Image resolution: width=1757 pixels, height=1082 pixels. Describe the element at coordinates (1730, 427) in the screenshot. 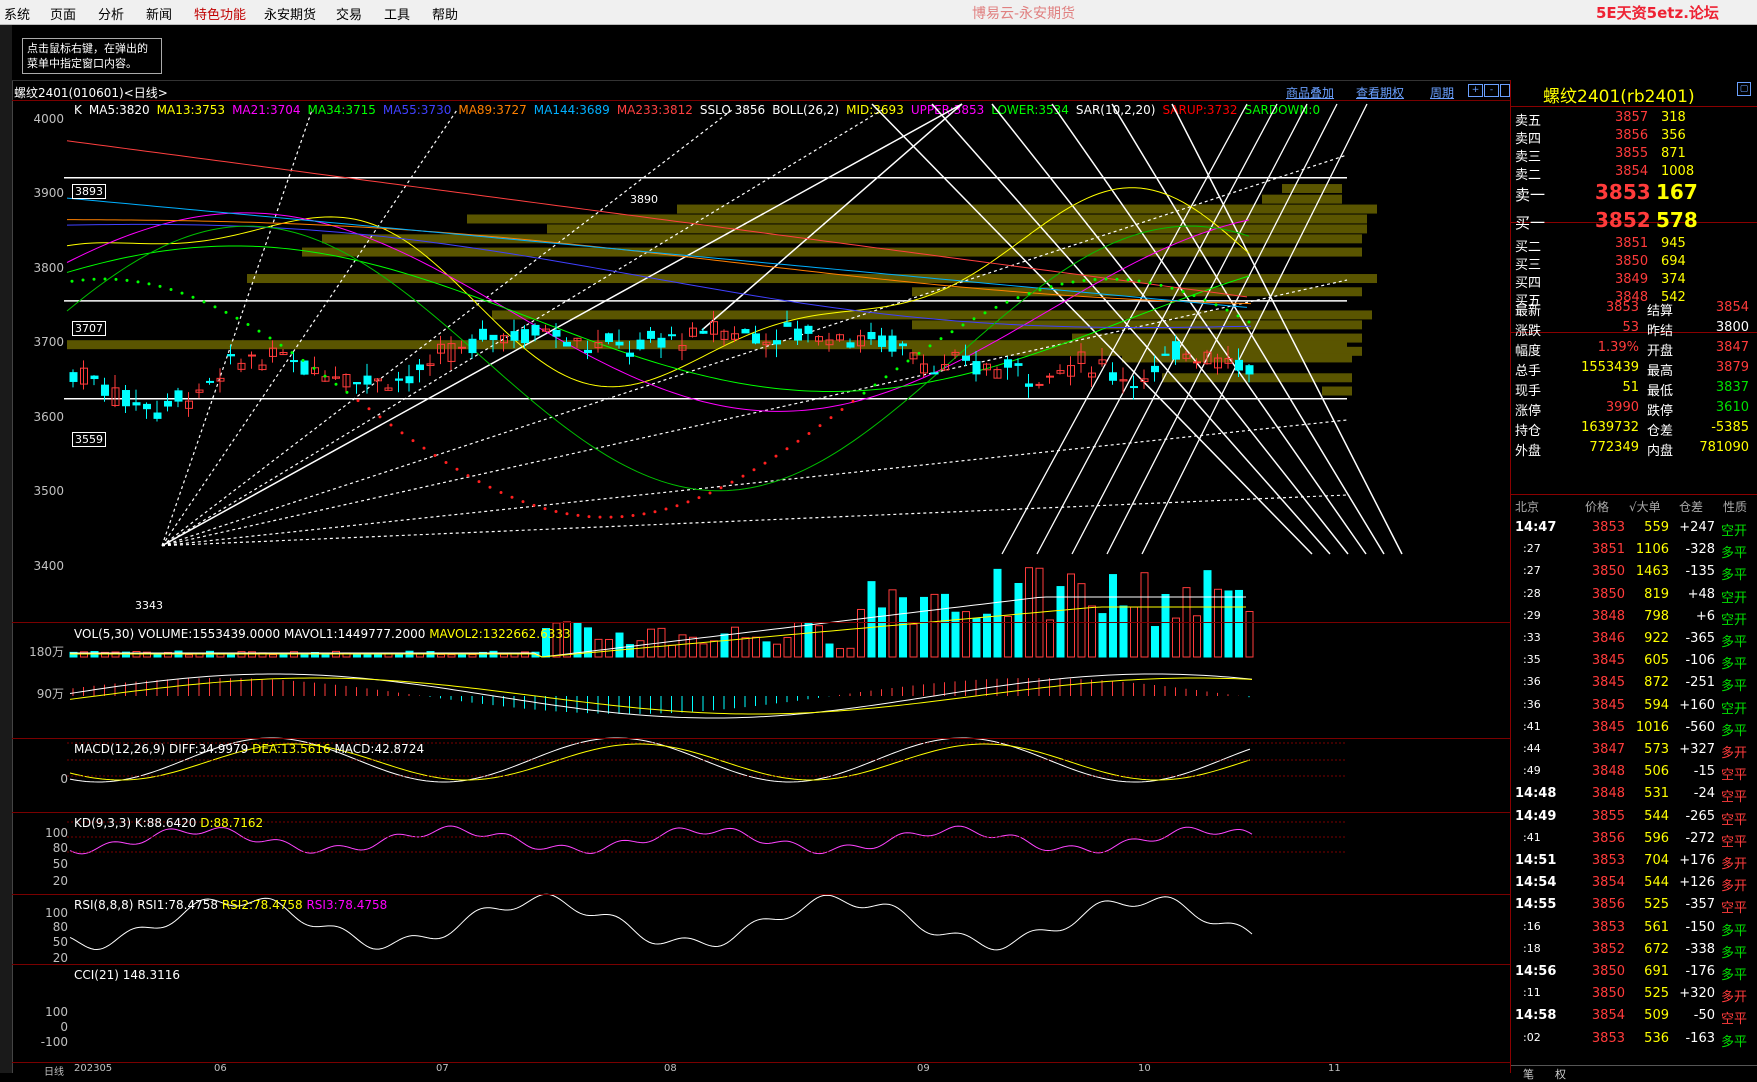

I see `stat-value: -5385` at that location.